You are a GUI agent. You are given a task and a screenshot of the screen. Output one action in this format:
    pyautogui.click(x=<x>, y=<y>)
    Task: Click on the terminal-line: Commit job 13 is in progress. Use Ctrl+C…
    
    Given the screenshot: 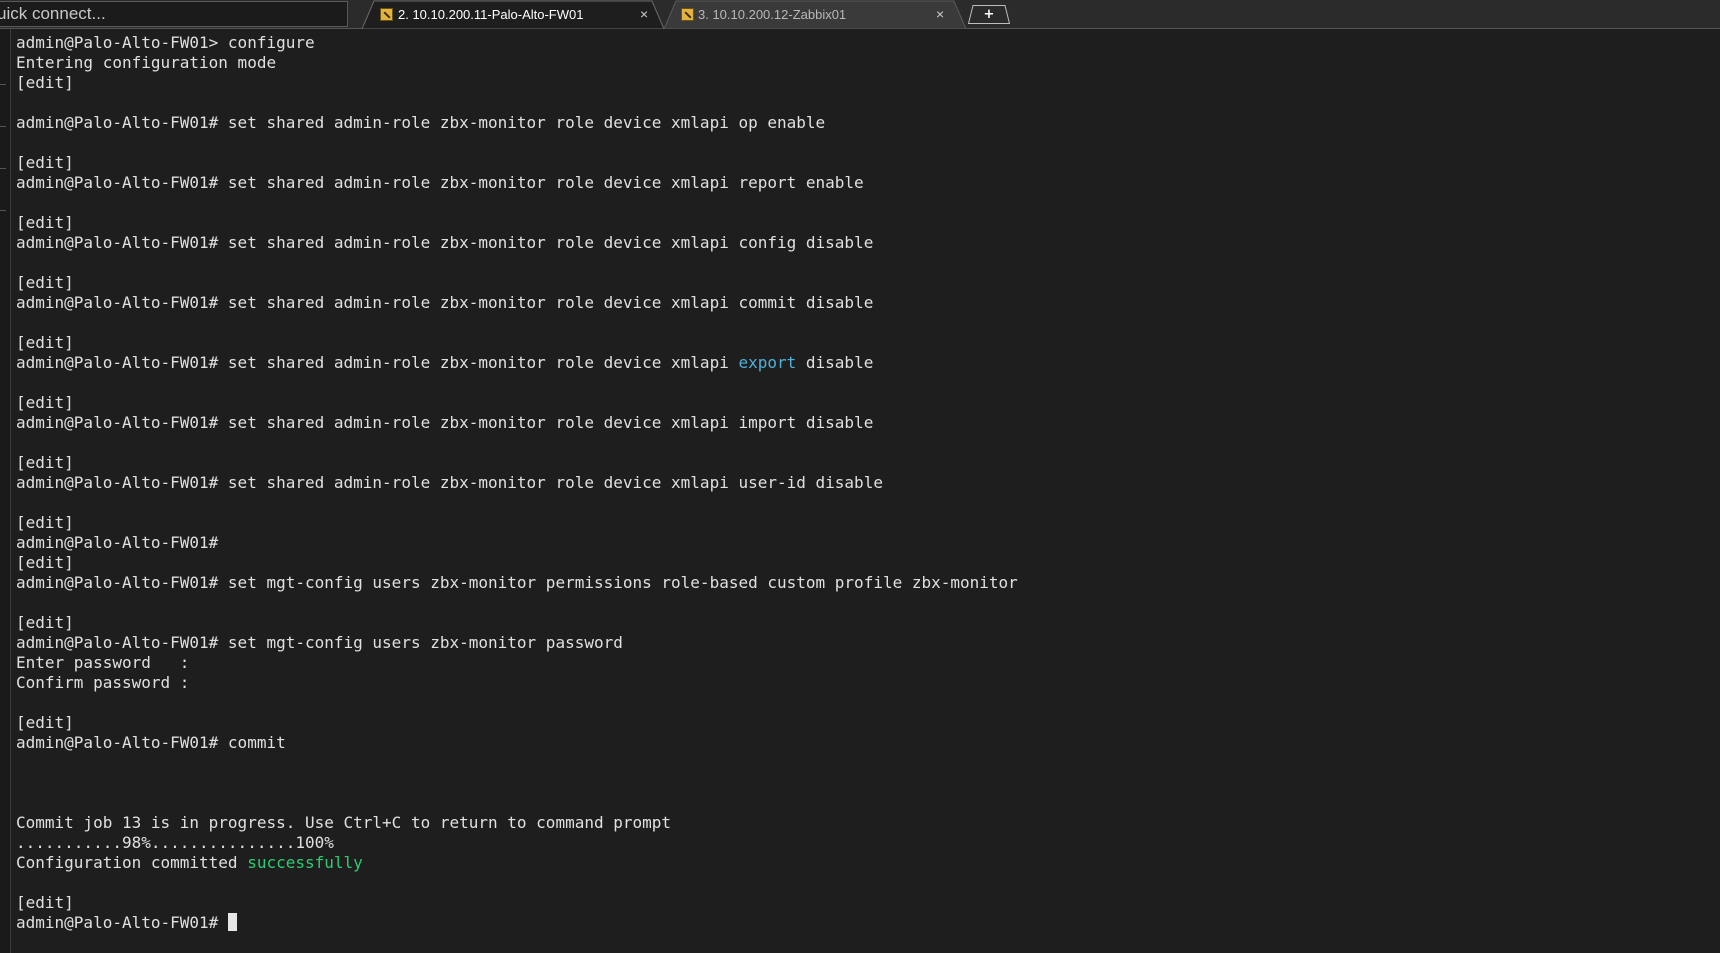 What is the action you would take?
    pyautogui.click(x=344, y=822)
    